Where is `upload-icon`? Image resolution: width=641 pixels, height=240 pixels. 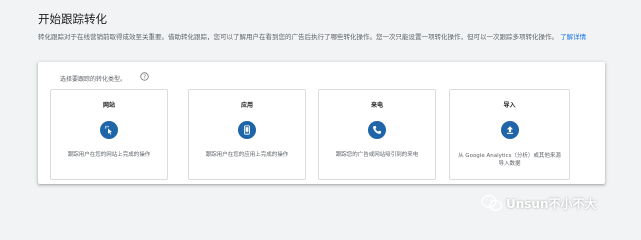
upload-icon is located at coordinates (509, 130).